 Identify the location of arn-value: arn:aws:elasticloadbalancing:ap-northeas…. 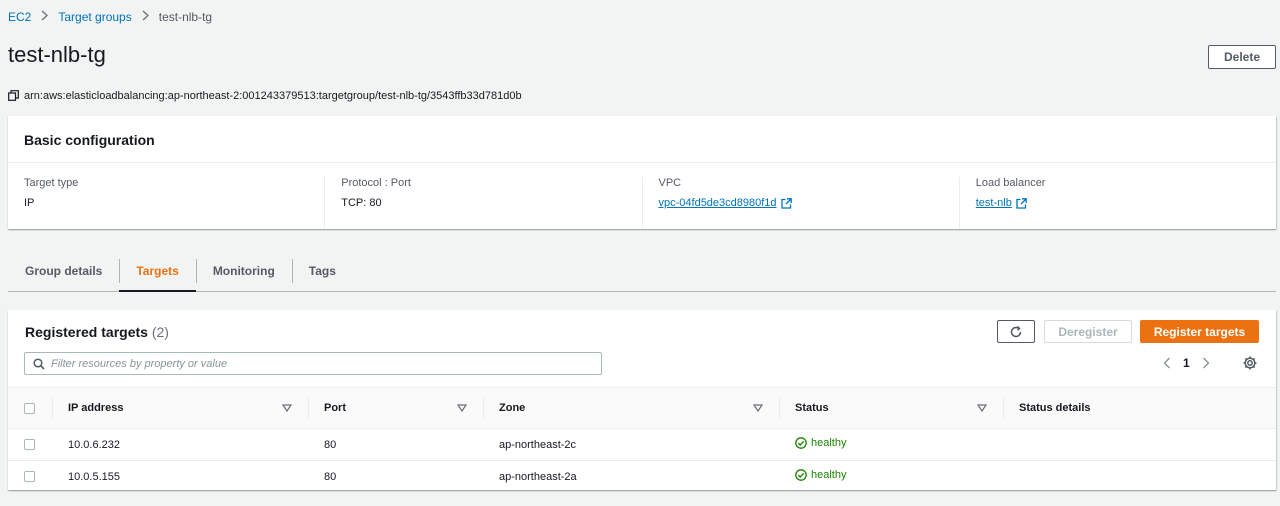
(273, 96).